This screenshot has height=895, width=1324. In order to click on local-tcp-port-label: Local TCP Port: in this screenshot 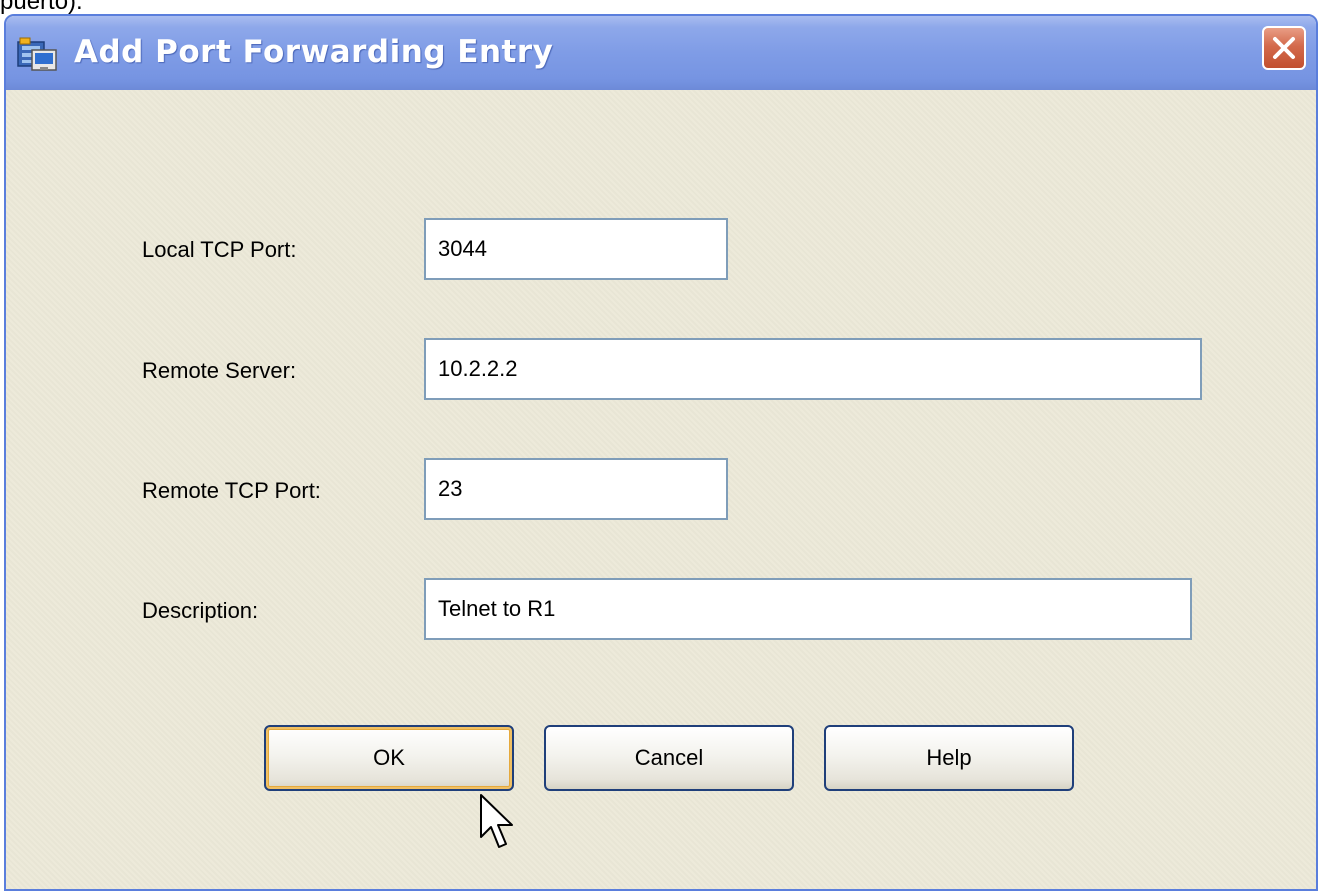, I will do `click(219, 249)`.